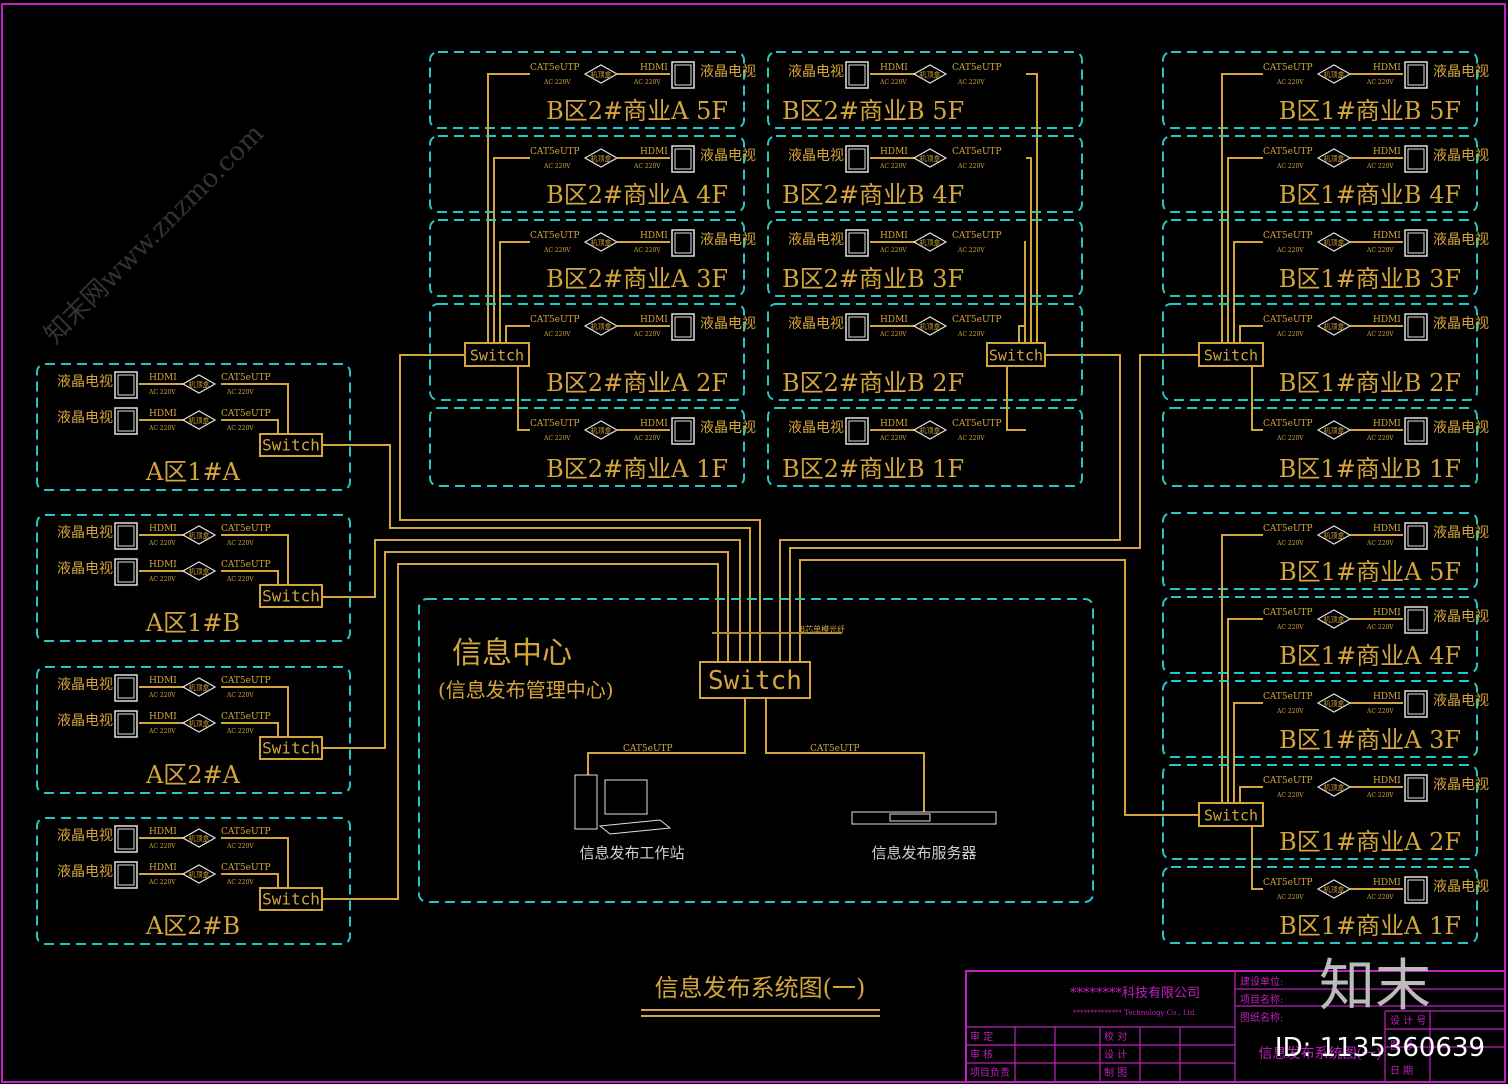 The image size is (1508, 1084). I want to click on cable-line, so click(845, 755).